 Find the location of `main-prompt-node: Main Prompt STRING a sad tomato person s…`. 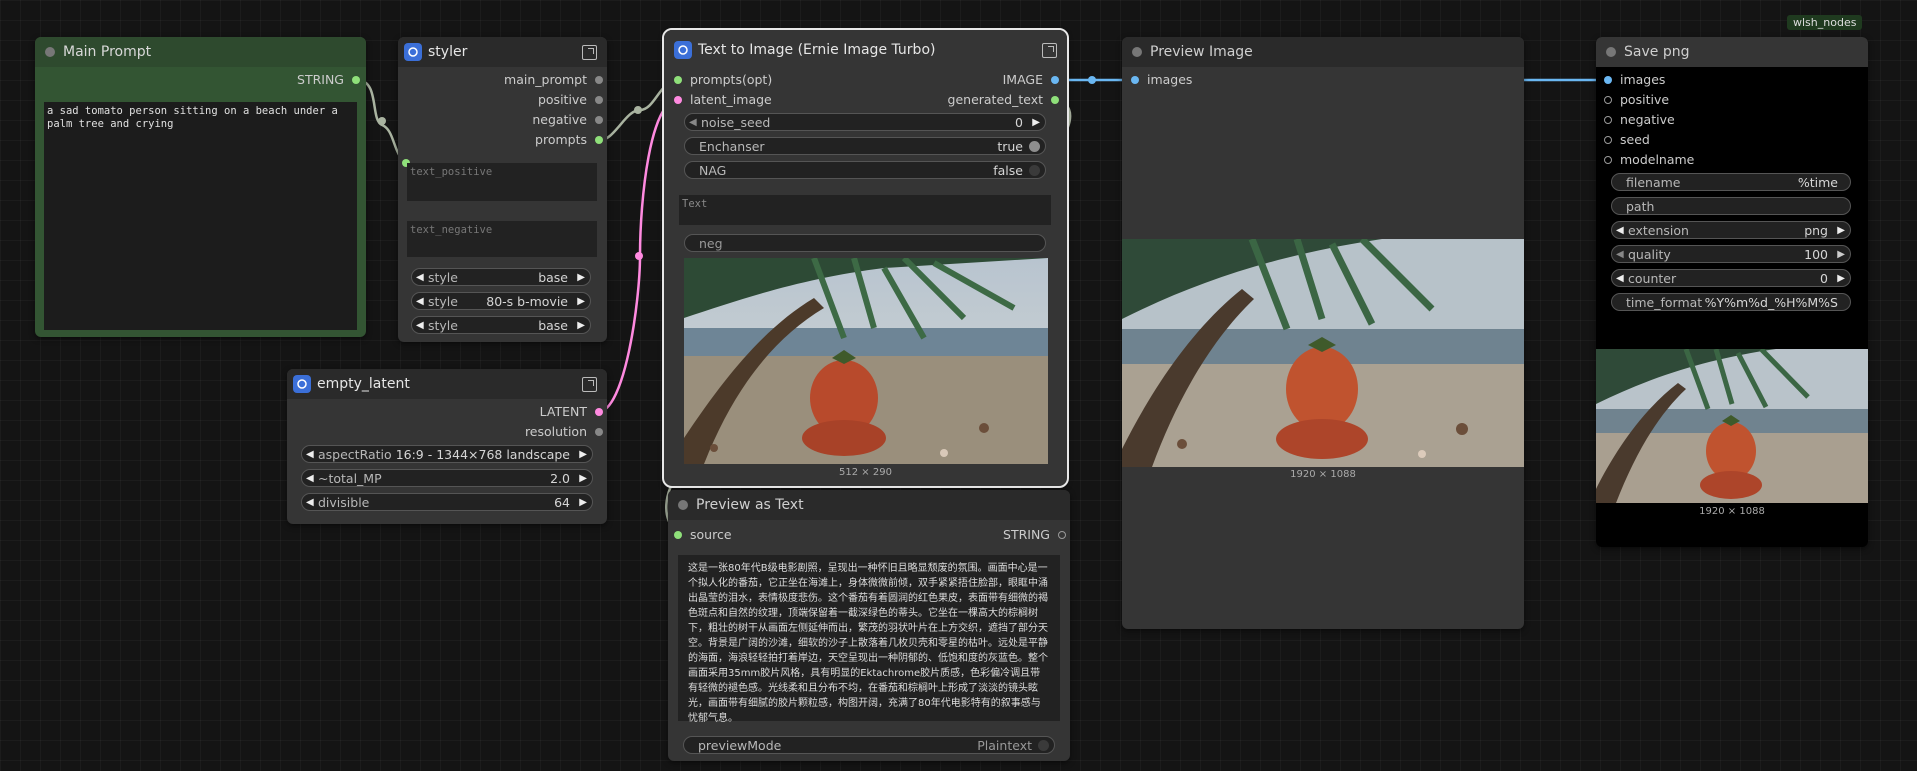

main-prompt-node: Main Prompt STRING a sad tomato person s… is located at coordinates (200, 187).